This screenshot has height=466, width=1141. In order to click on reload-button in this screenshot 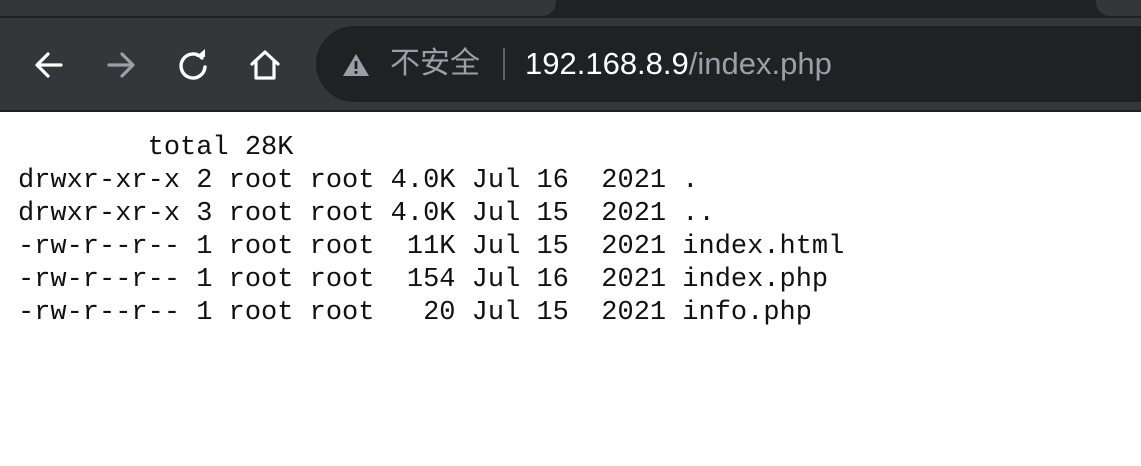, I will do `click(193, 65)`.